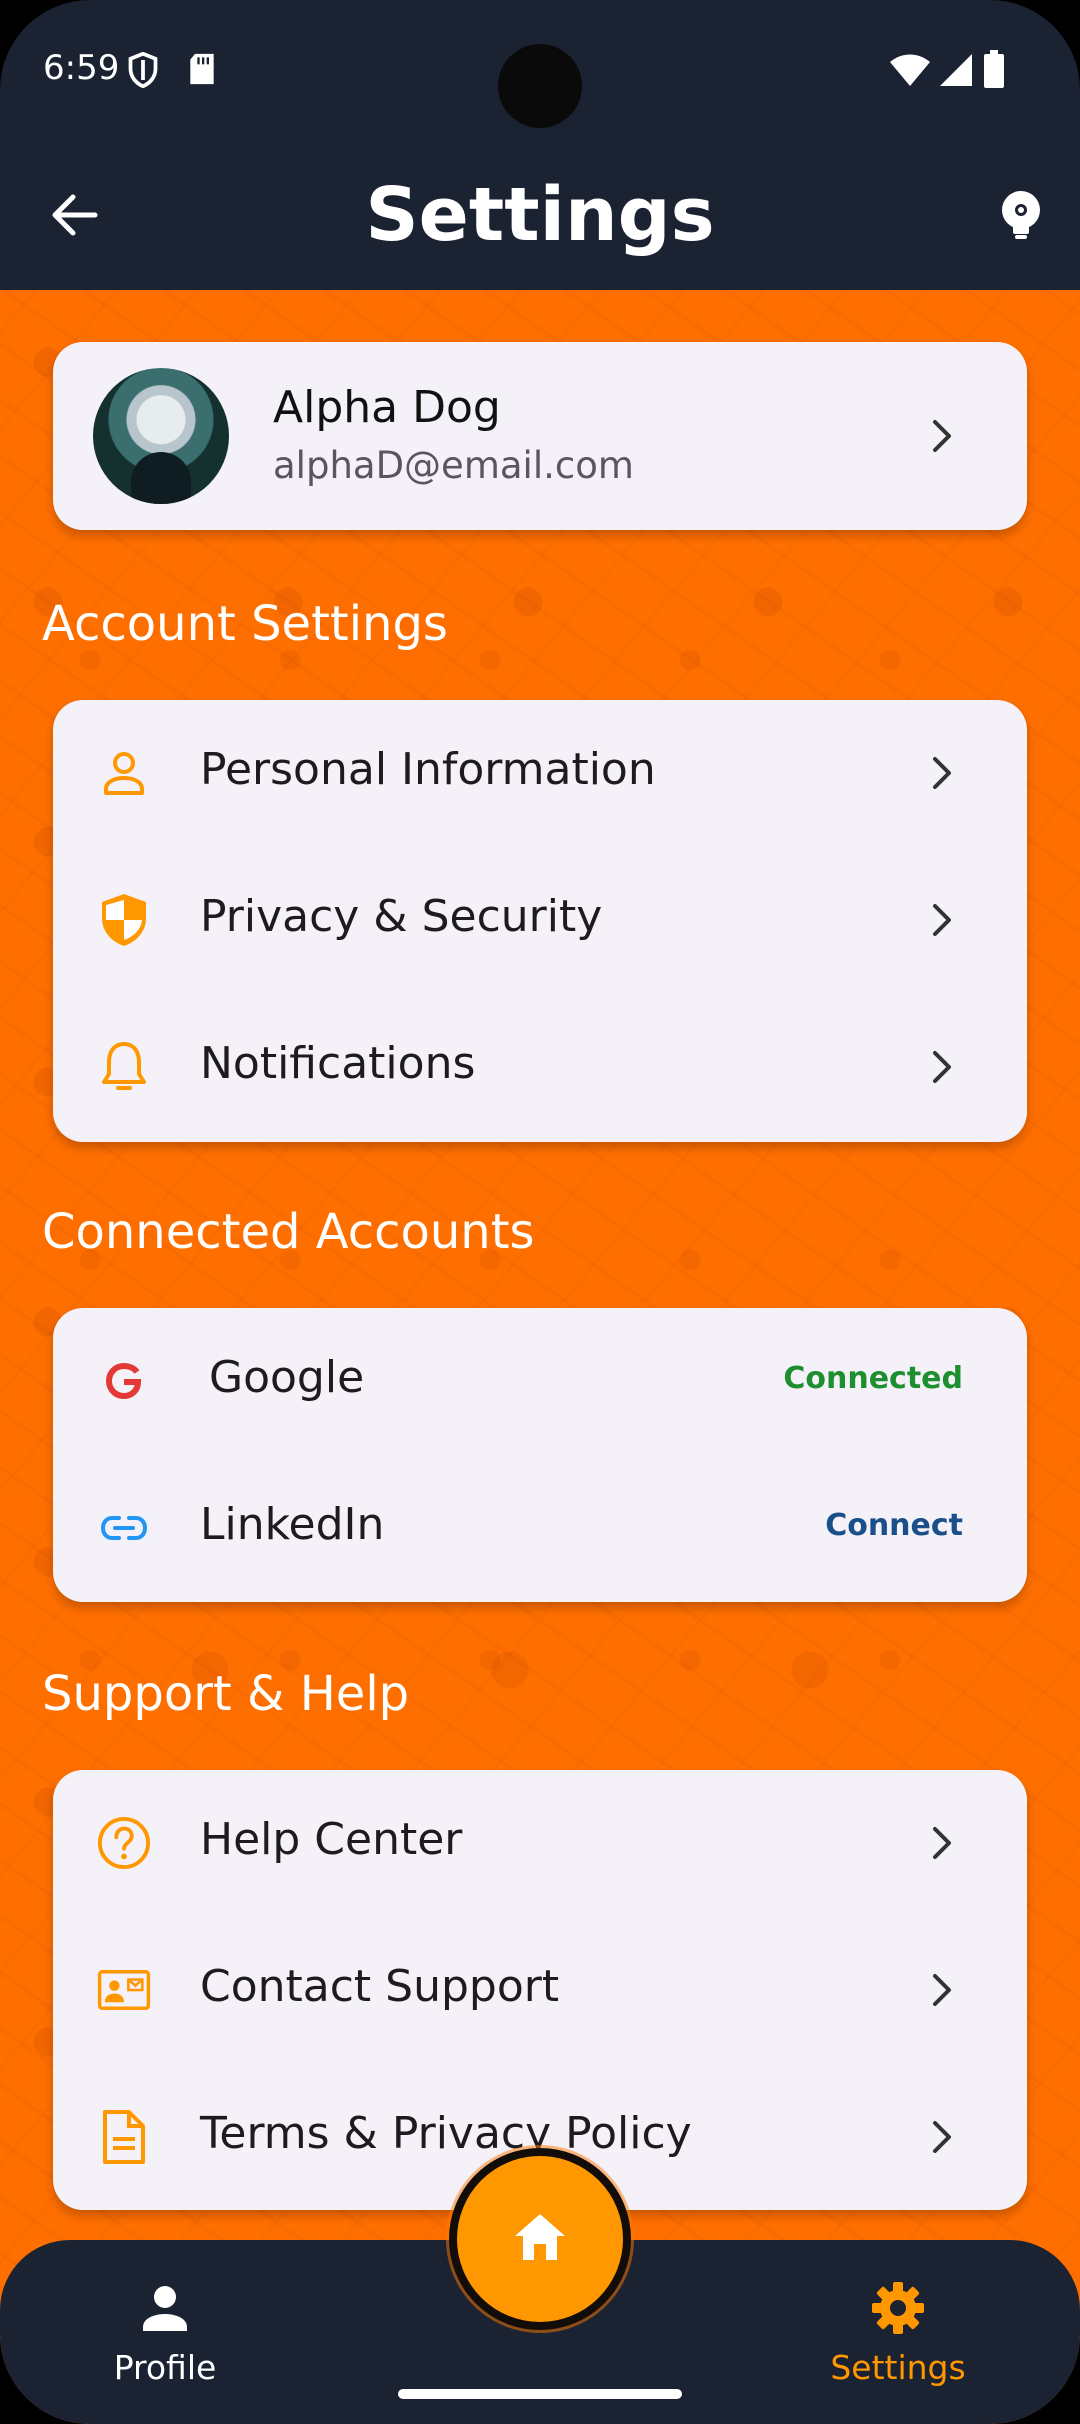 The height and width of the screenshot is (2424, 1080). I want to click on row-privacy-security: Privacy & Security, so click(540, 920).